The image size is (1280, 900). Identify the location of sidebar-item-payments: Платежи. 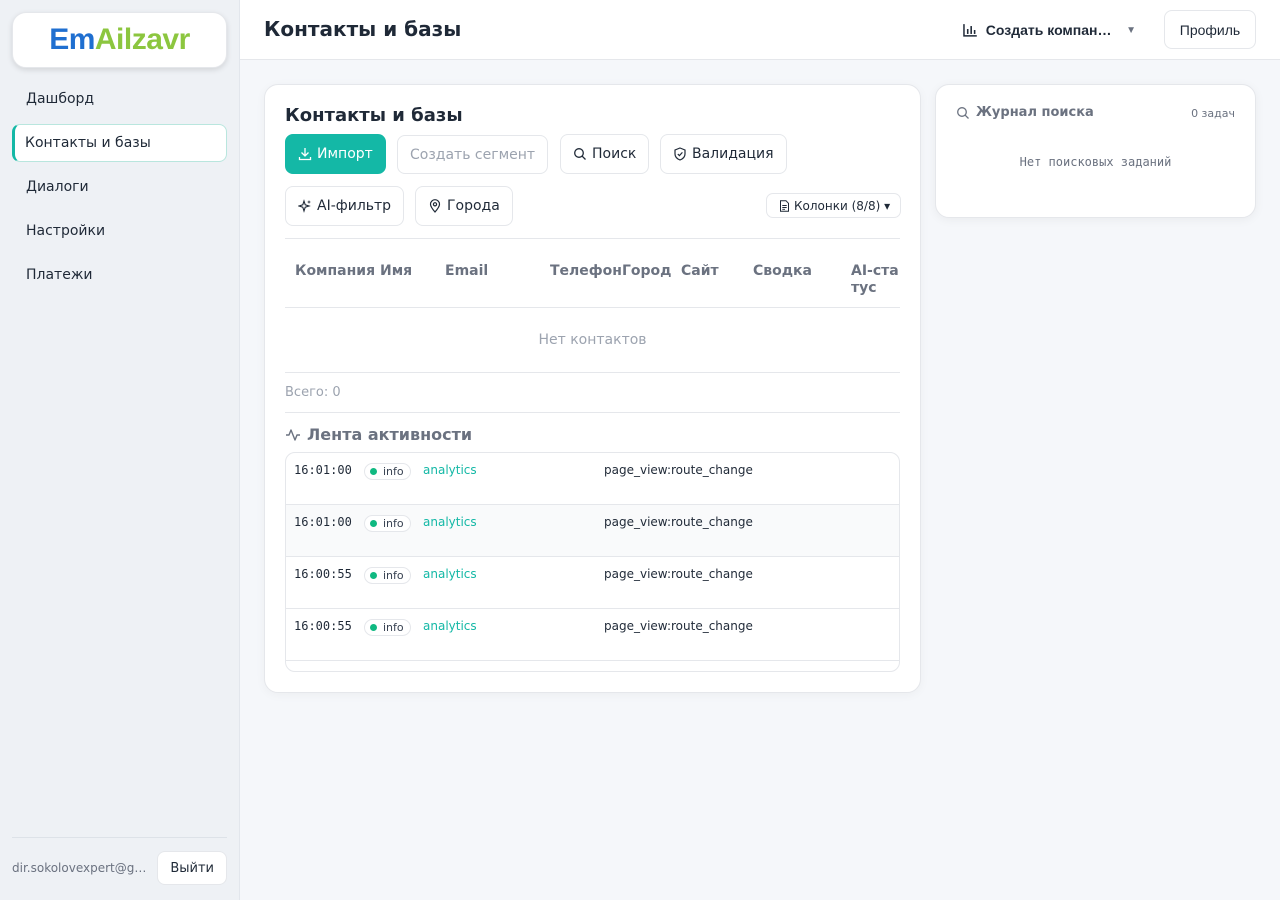
(119, 275).